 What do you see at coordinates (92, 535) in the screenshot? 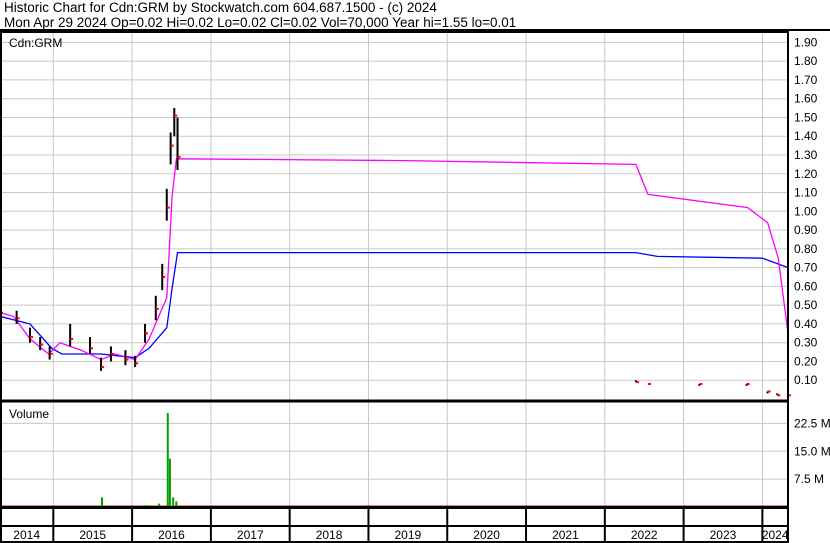
I see `year-label: 2015` at bounding box center [92, 535].